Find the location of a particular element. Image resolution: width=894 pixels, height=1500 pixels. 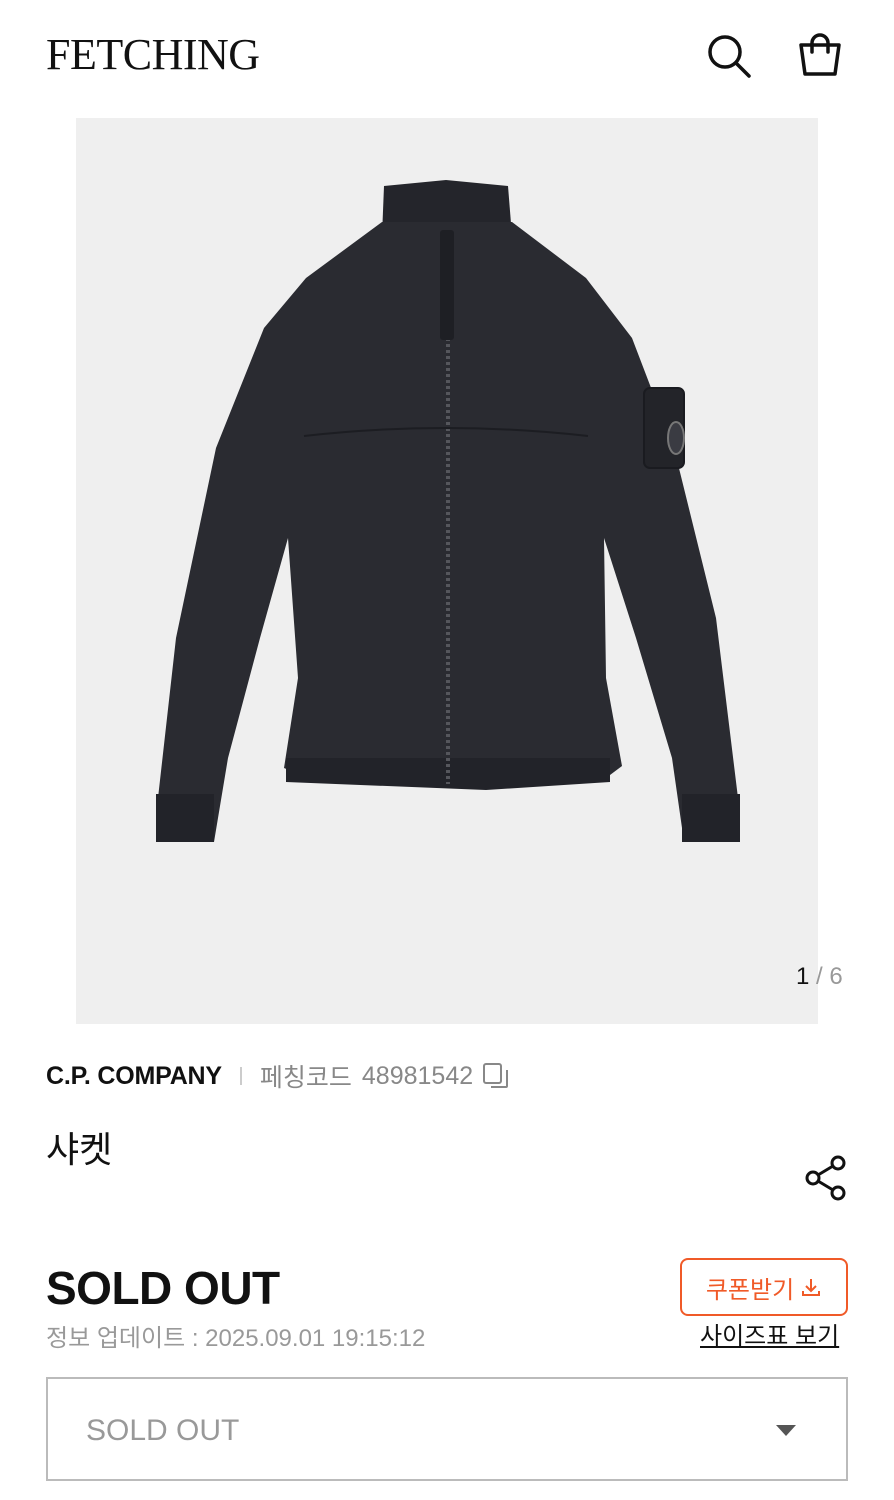

divider is located at coordinates (240, 1076).